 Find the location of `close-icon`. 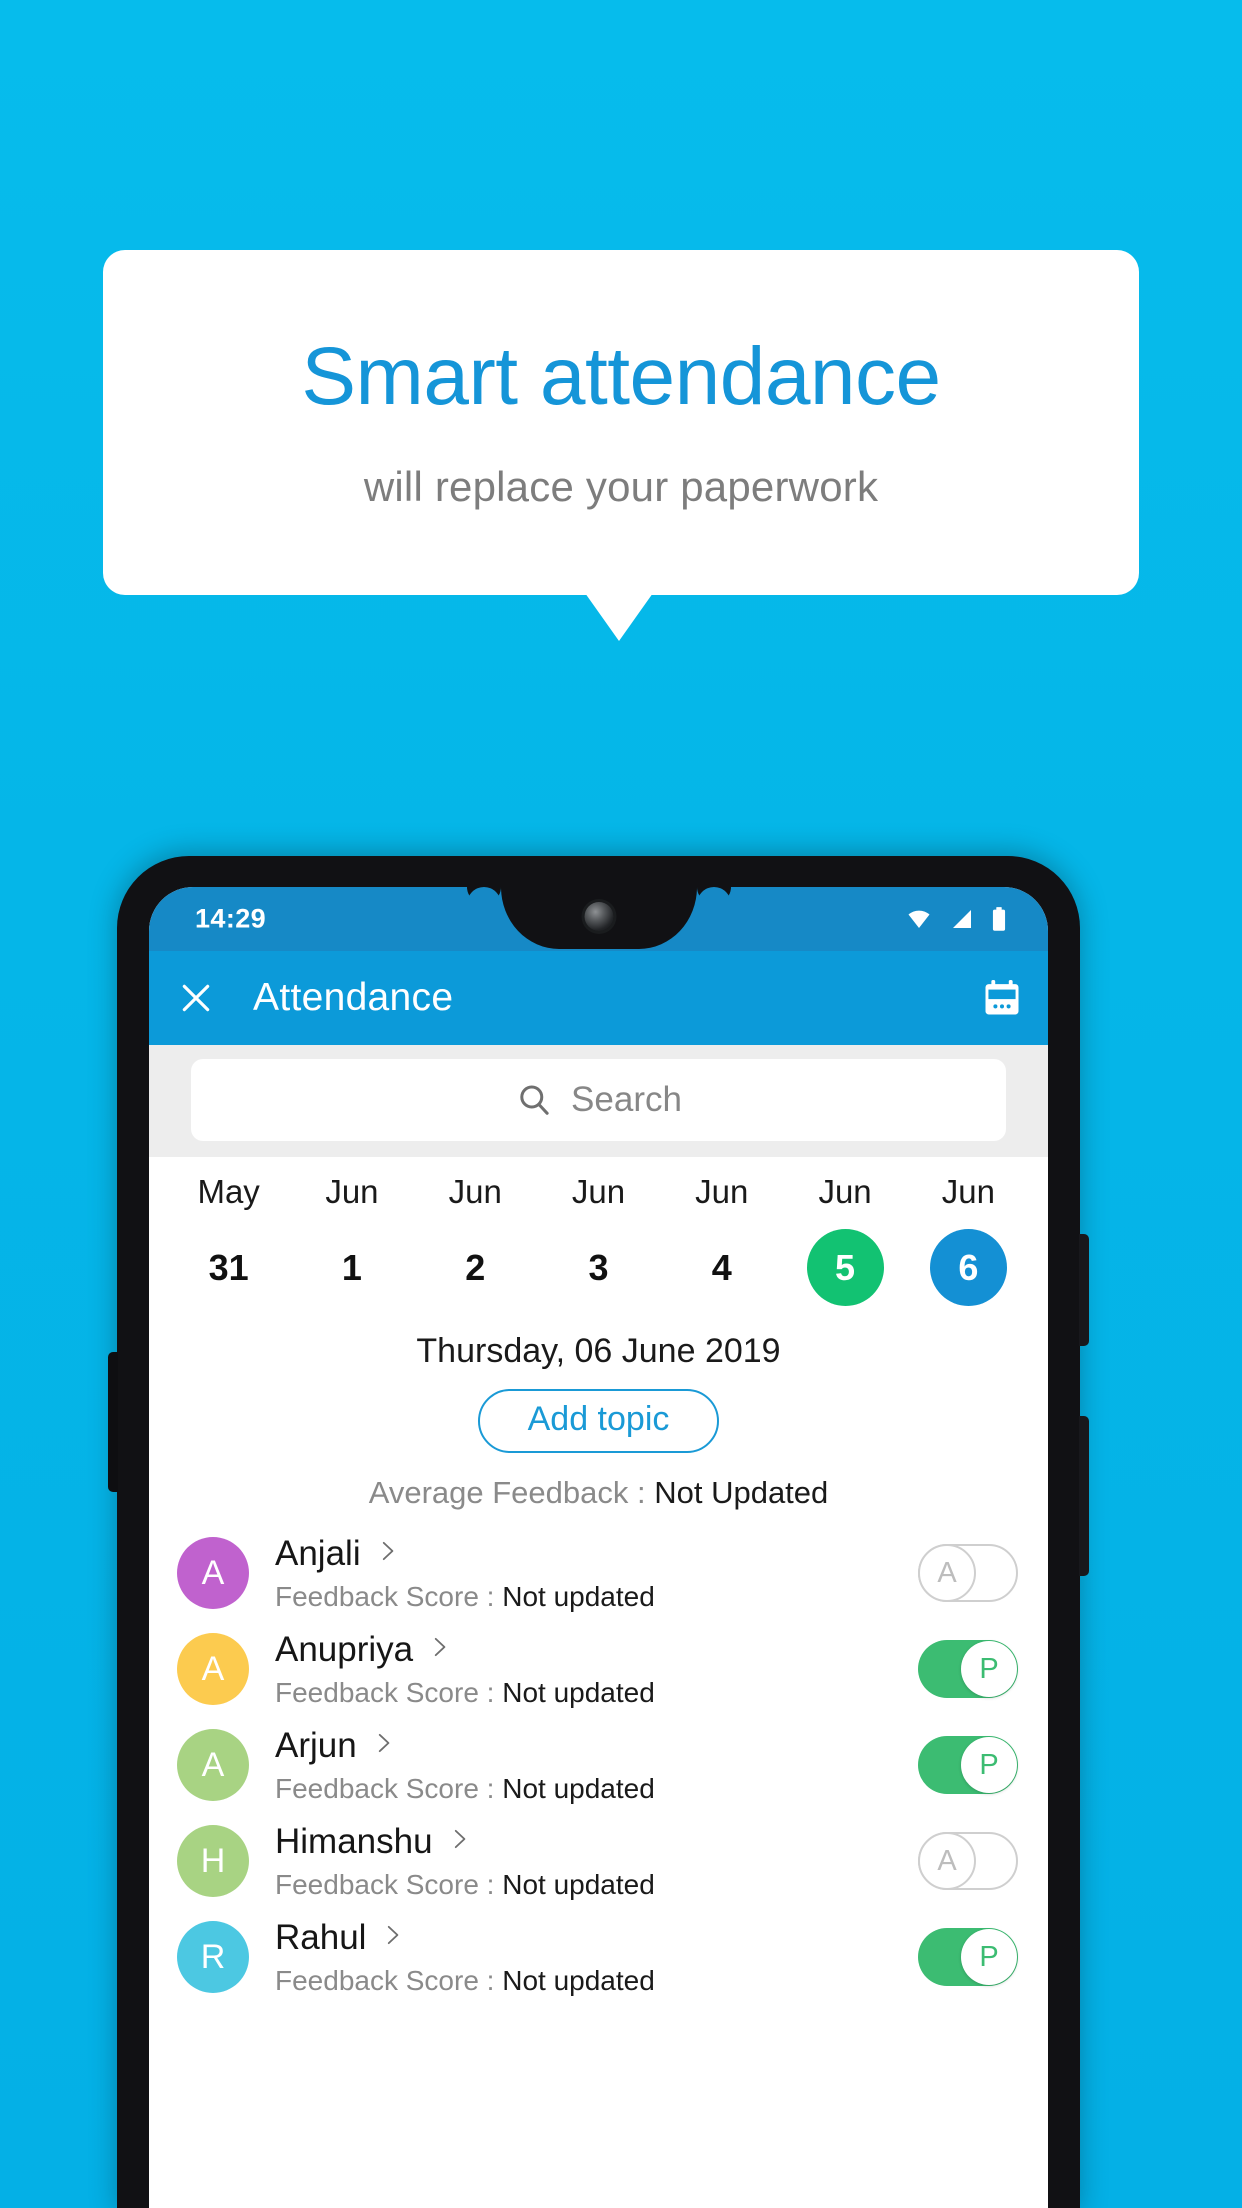

close-icon is located at coordinates (196, 998).